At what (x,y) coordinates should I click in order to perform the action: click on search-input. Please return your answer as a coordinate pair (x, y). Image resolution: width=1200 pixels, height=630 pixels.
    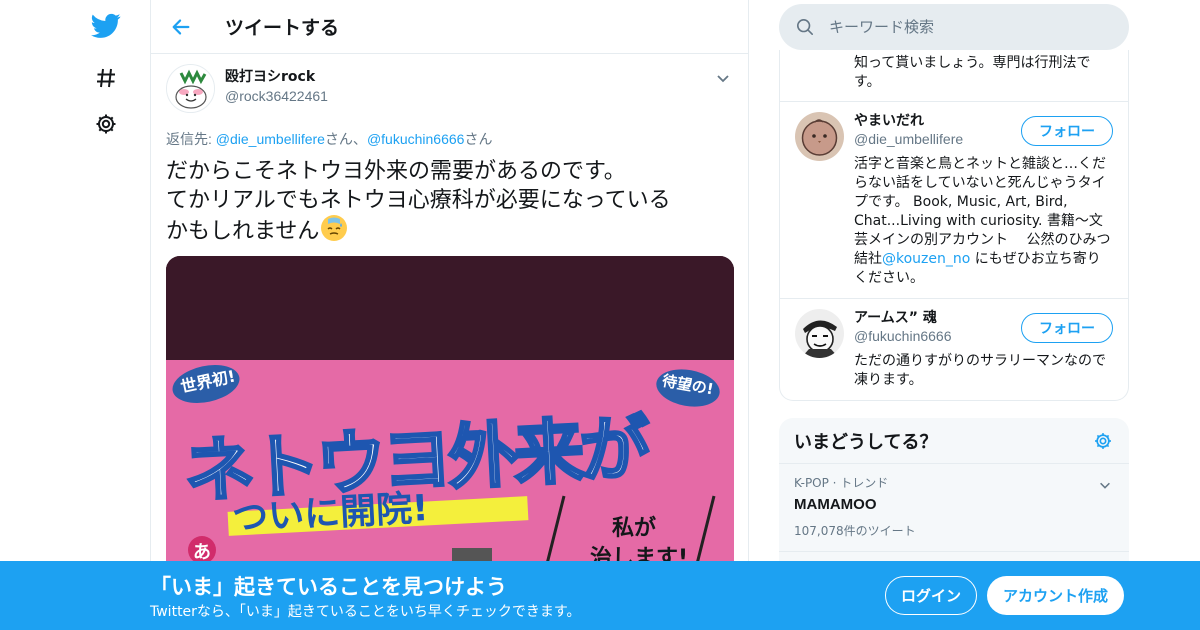
    Looking at the image, I should click on (969, 27).